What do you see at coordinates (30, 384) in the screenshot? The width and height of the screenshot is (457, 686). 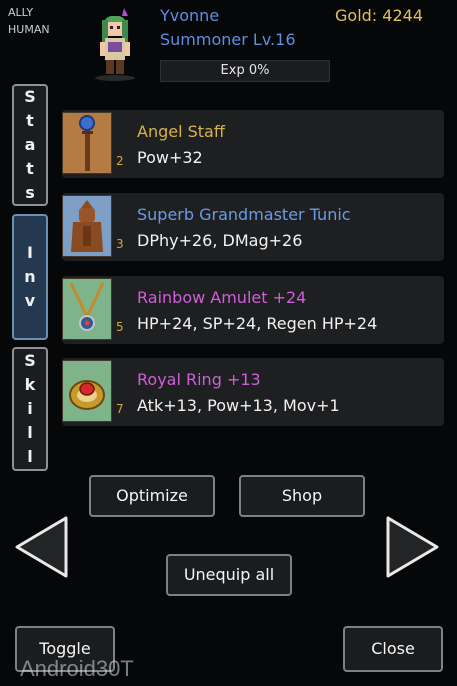 I see `tab-skill-letter: k` at bounding box center [30, 384].